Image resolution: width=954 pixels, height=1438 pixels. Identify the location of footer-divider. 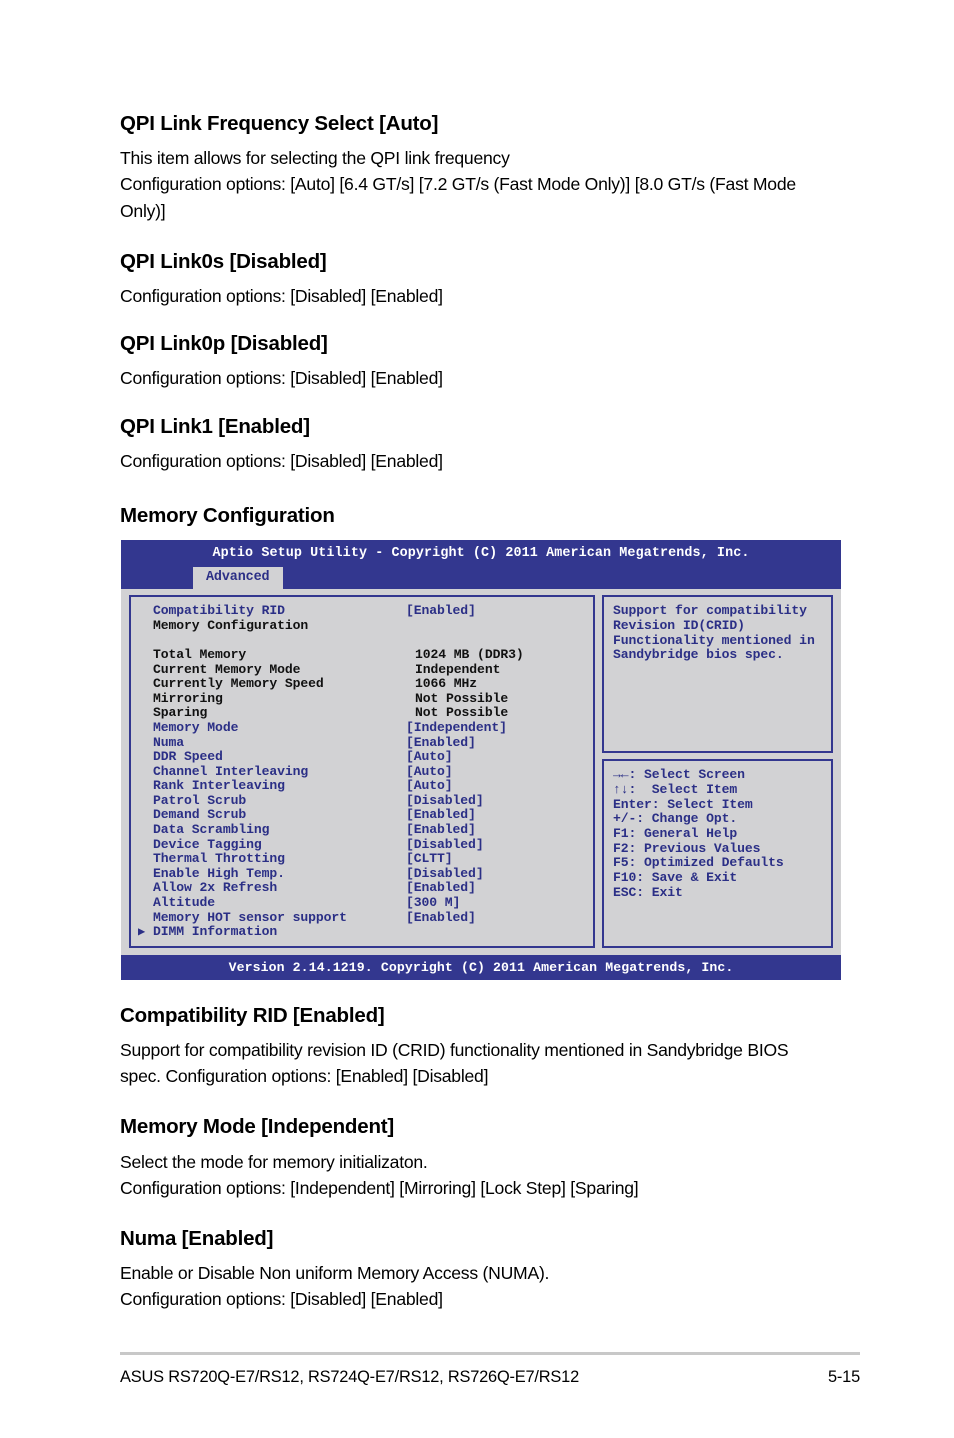
(490, 1353).